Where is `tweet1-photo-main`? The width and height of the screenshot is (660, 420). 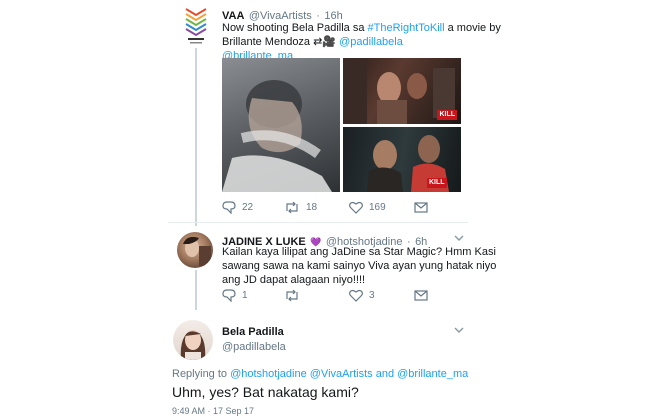
tweet1-photo-main is located at coordinates (281, 125).